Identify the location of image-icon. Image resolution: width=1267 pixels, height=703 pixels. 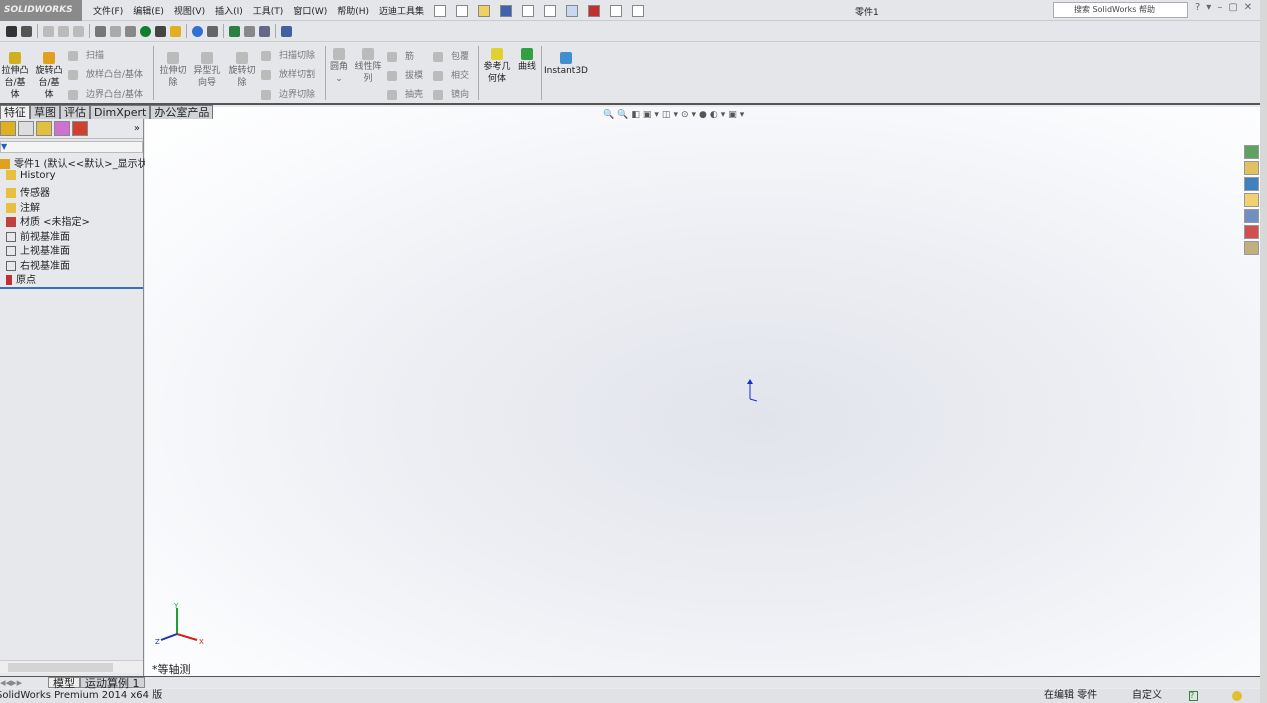
(264, 31).